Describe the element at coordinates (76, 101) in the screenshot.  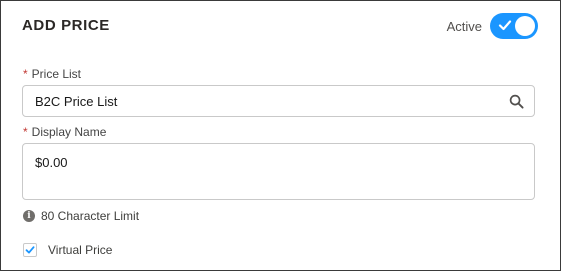
I see `price-list-value: B2C Price List` at that location.